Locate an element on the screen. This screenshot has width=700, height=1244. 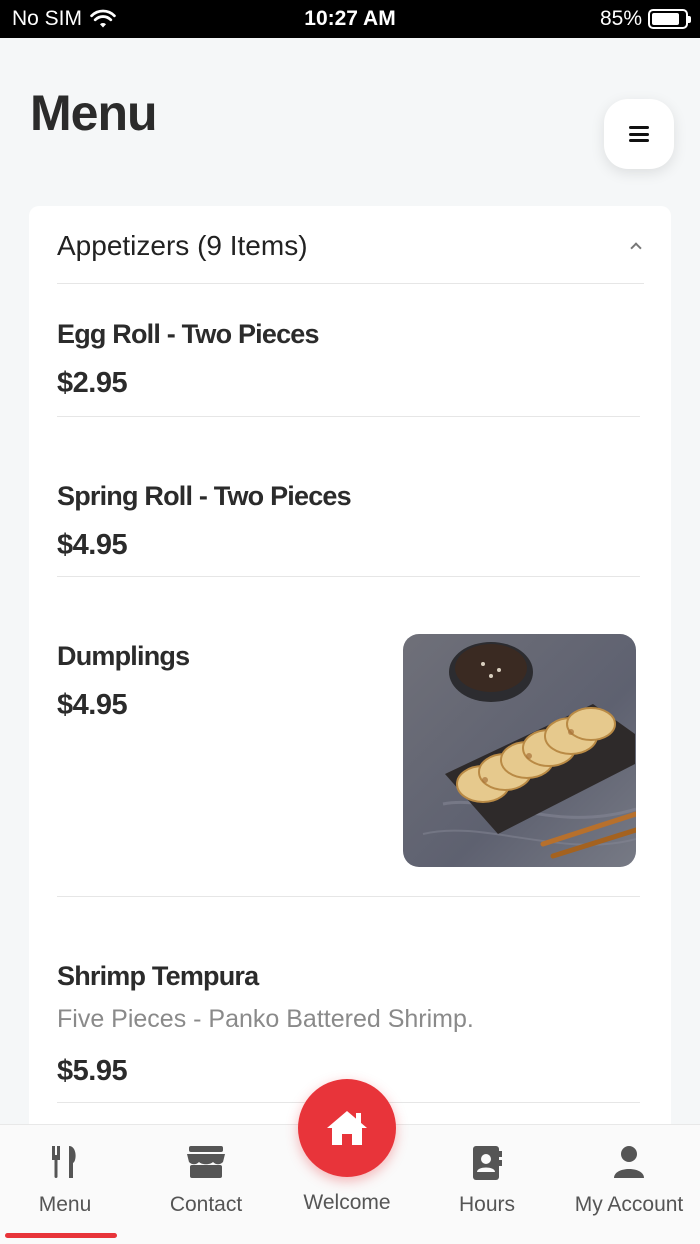
menu-item: Spring Roll - Two Pieces $4.95 is located at coordinates (348, 497).